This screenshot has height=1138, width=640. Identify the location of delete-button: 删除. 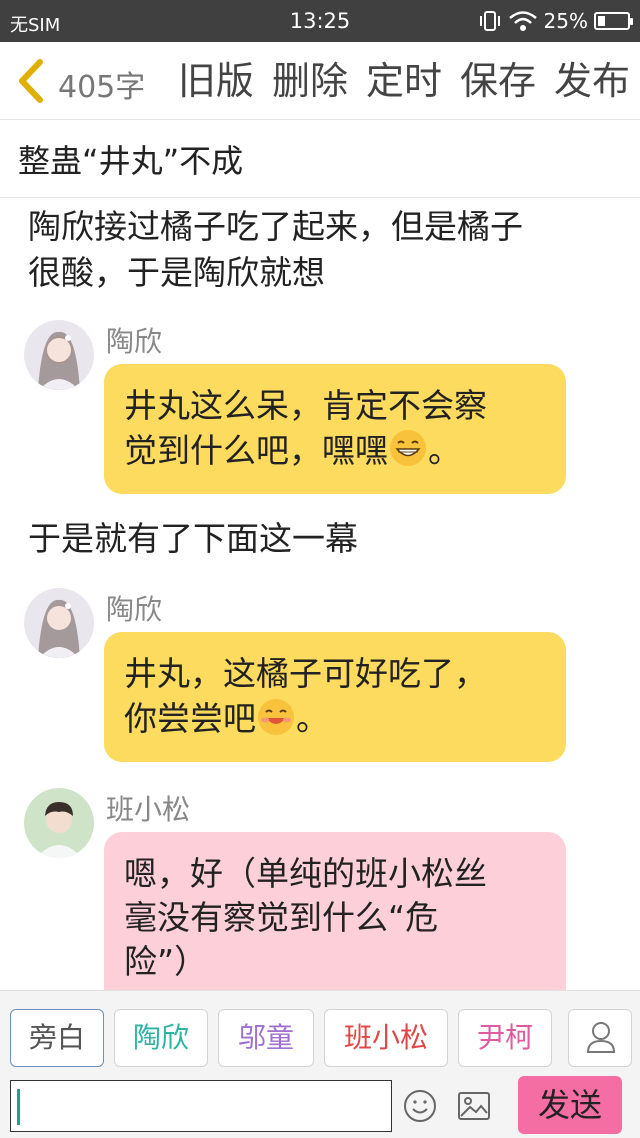
(310, 81).